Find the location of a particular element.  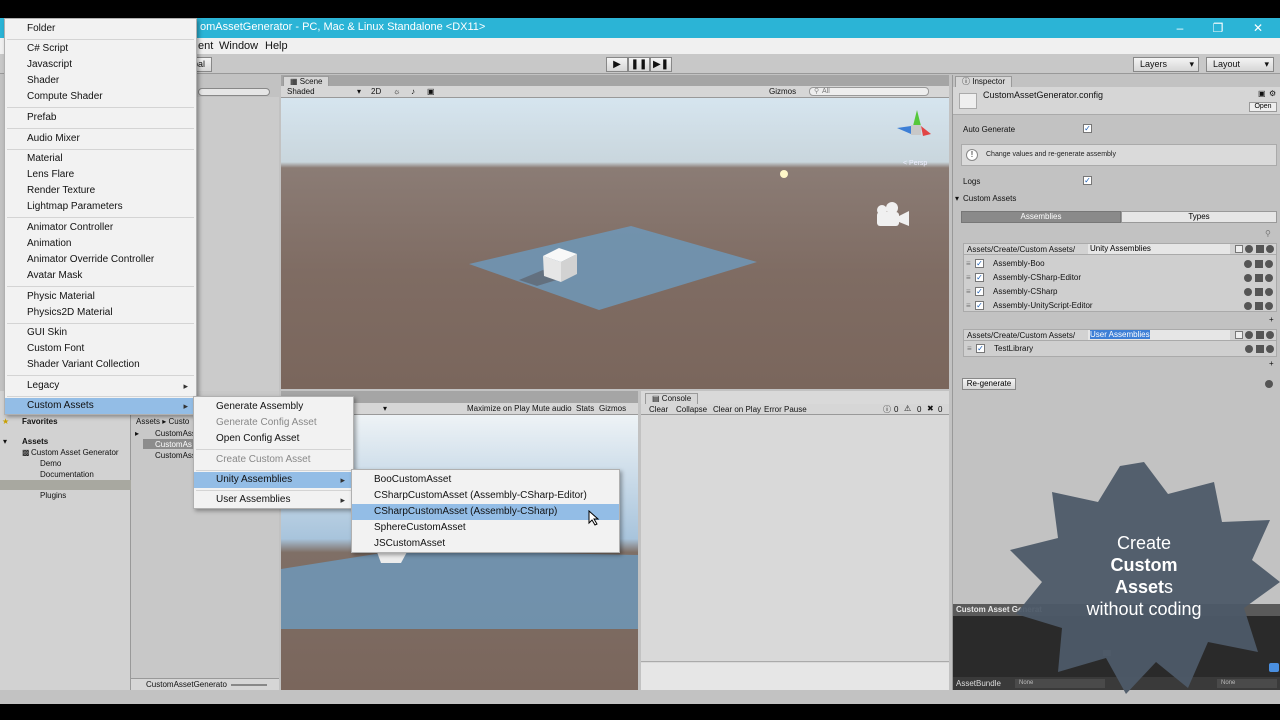

menu-item-audio-mixer: Audio Mixer is located at coordinates (100, 139).